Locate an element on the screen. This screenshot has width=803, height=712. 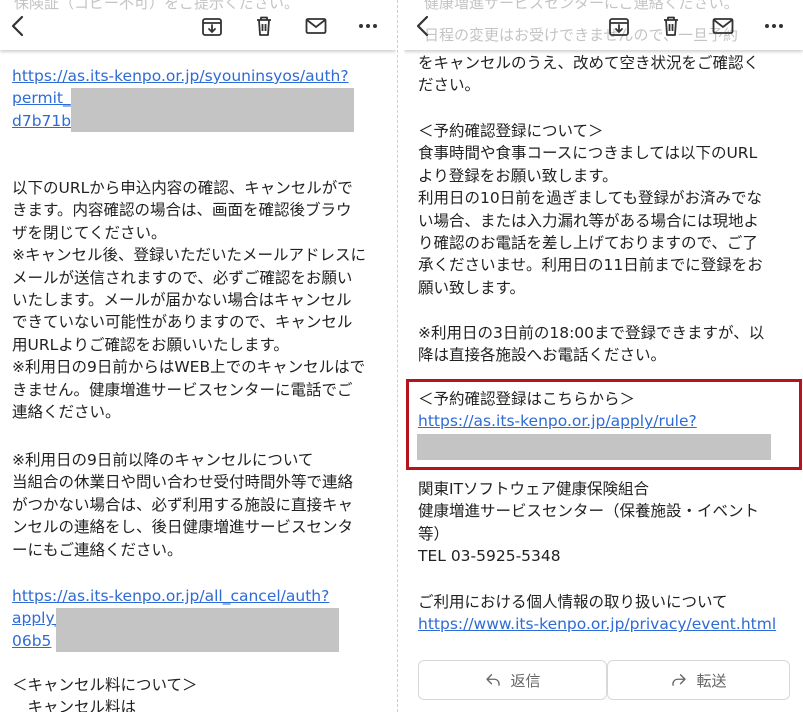
text-line: 降は直接各施設へお電話ください。 is located at coordinates (542, 355).